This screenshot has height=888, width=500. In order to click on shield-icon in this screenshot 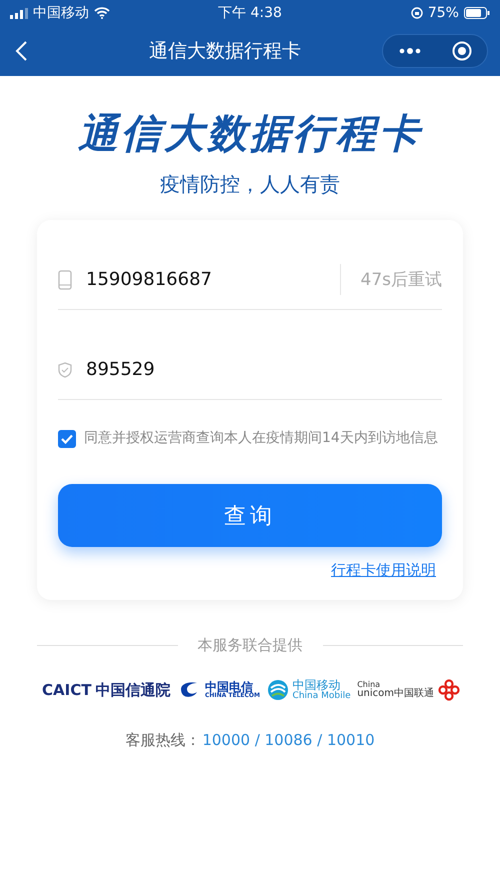, I will do `click(65, 370)`.